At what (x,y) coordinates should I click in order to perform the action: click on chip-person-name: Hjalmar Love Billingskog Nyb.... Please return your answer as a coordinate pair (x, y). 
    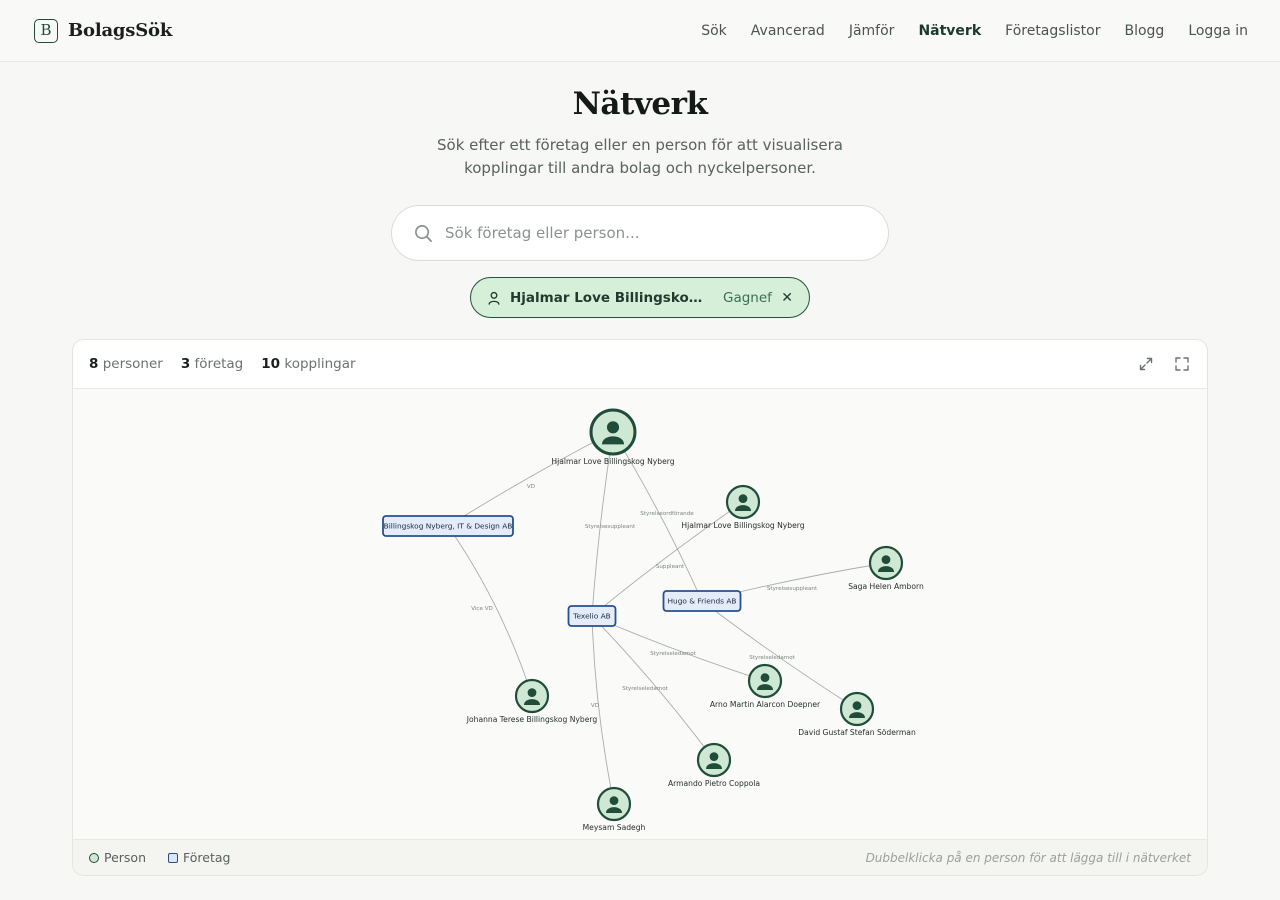
    Looking at the image, I should click on (610, 297).